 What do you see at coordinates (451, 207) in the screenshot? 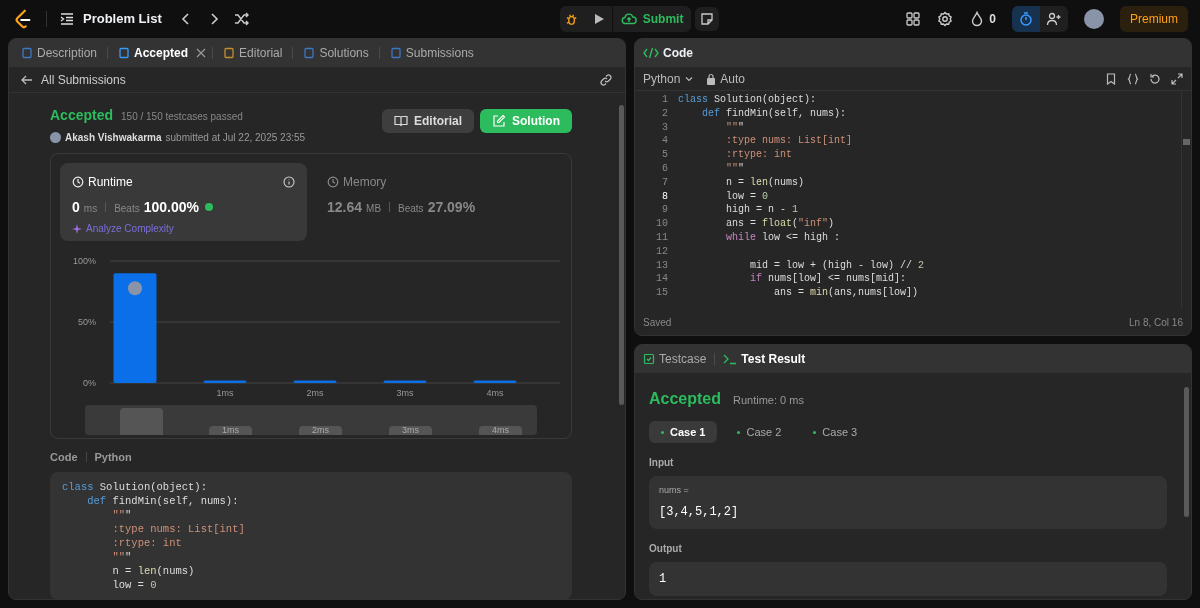
I see `beats-percentage: 27.09%` at bounding box center [451, 207].